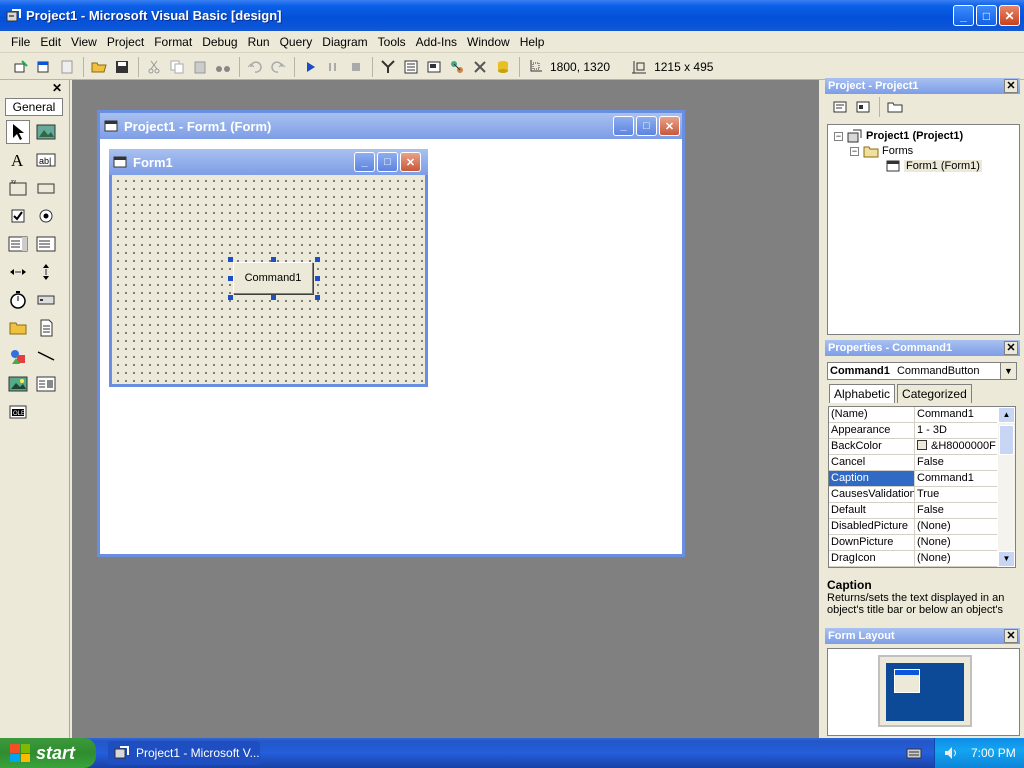  What do you see at coordinates (122, 67) in the screenshot?
I see `save-project-button` at bounding box center [122, 67].